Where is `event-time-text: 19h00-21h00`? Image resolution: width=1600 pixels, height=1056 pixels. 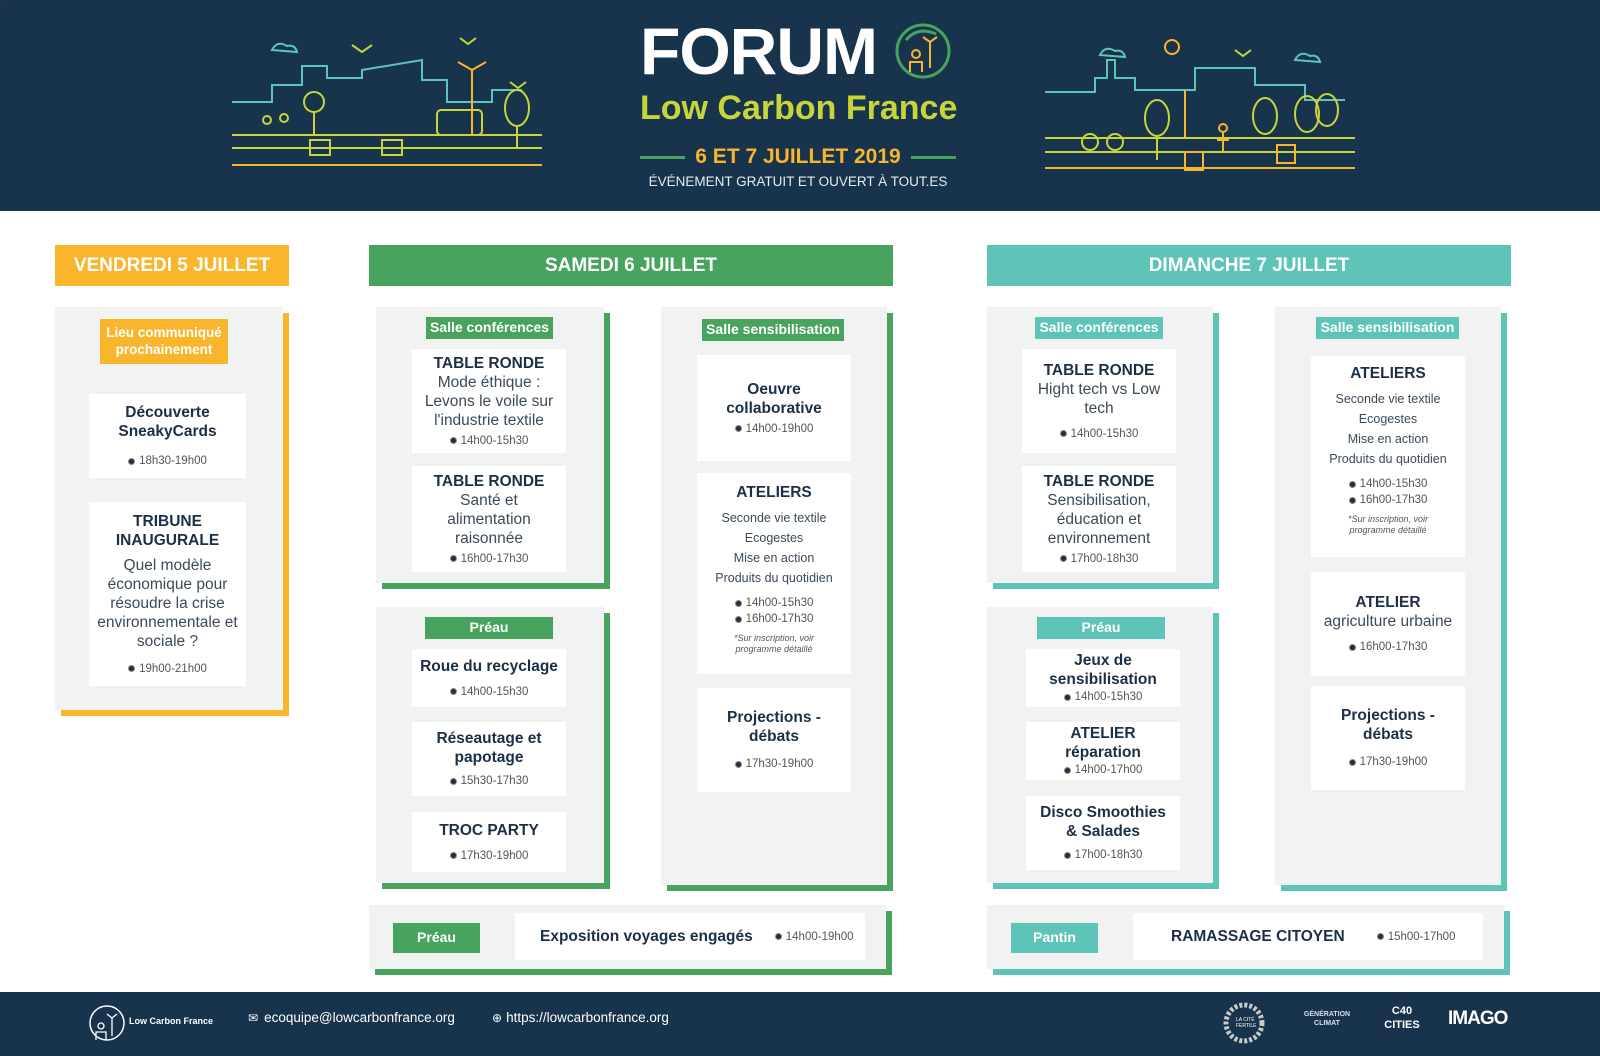 event-time-text: 19h00-21h00 is located at coordinates (173, 668).